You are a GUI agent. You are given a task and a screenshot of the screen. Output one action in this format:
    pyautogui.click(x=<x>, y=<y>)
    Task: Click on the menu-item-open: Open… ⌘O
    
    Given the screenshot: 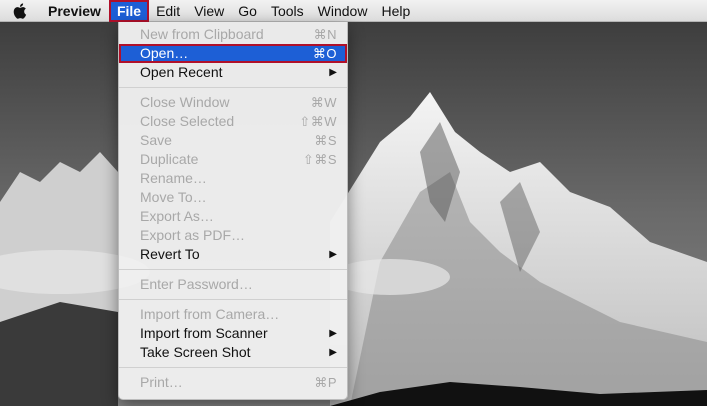 What is the action you would take?
    pyautogui.click(x=233, y=53)
    